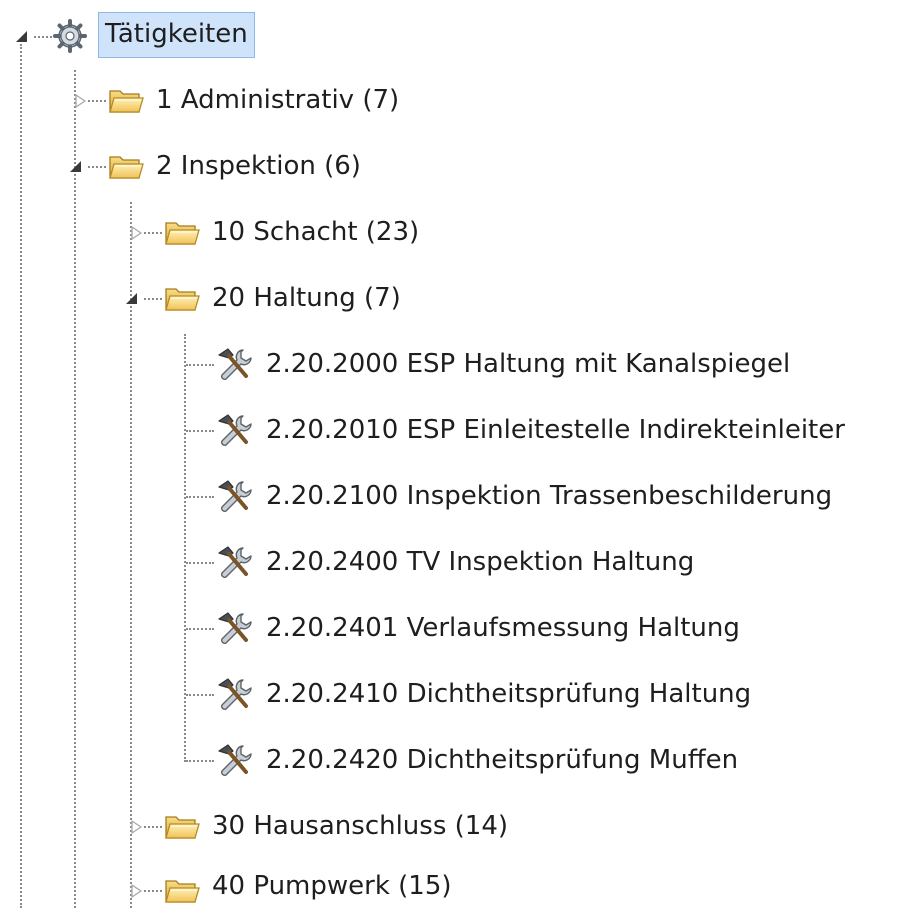 The image size is (898, 908). What do you see at coordinates (176, 35) in the screenshot?
I see `tree-node-root-label: Tätigkeiten` at bounding box center [176, 35].